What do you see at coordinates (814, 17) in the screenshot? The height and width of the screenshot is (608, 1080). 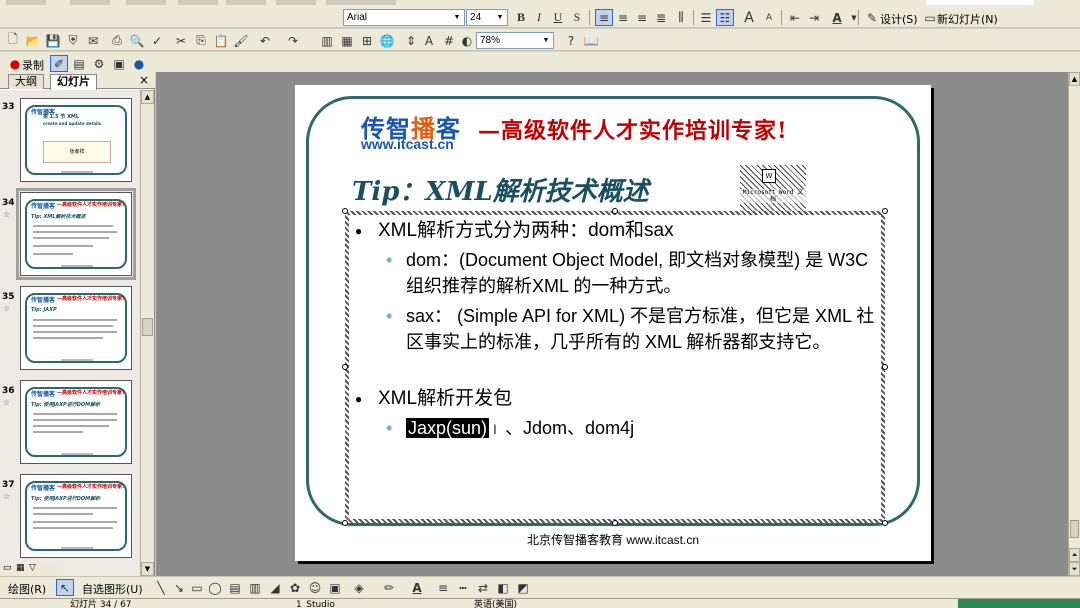 I see `increase-indent-icon: ⇥` at bounding box center [814, 17].